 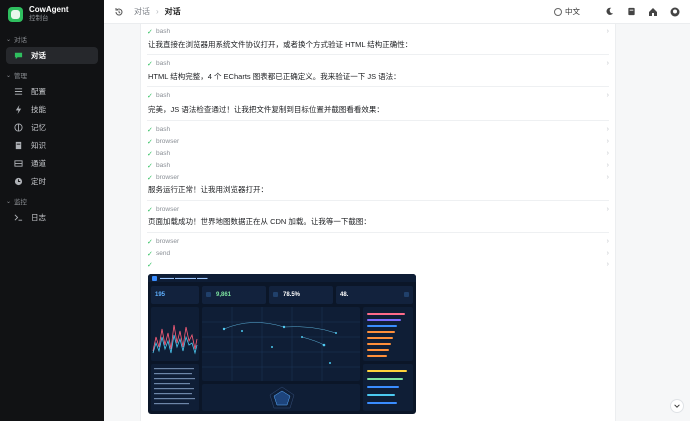 I want to click on world-map-graphic, so click(x=281, y=344).